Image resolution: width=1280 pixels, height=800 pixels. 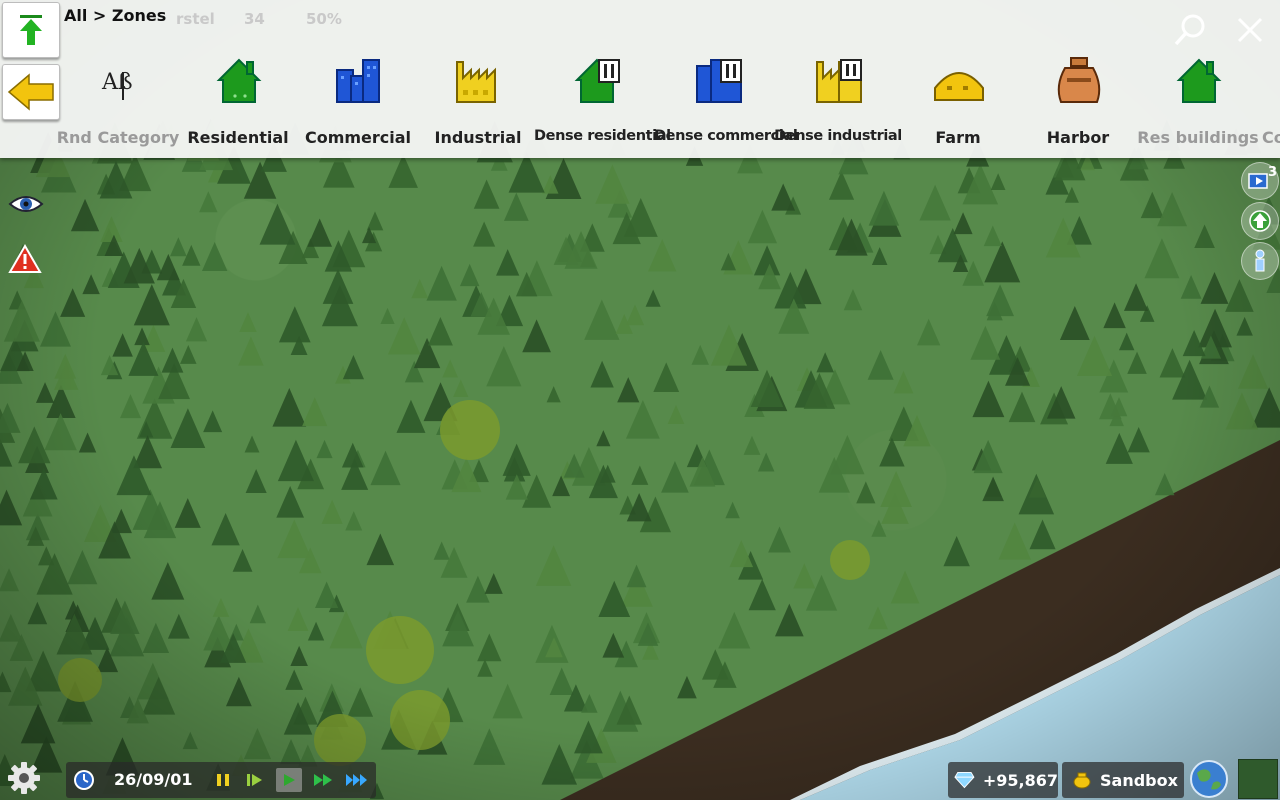 I want to click on tool-label: Dense industrial, so click(x=838, y=136).